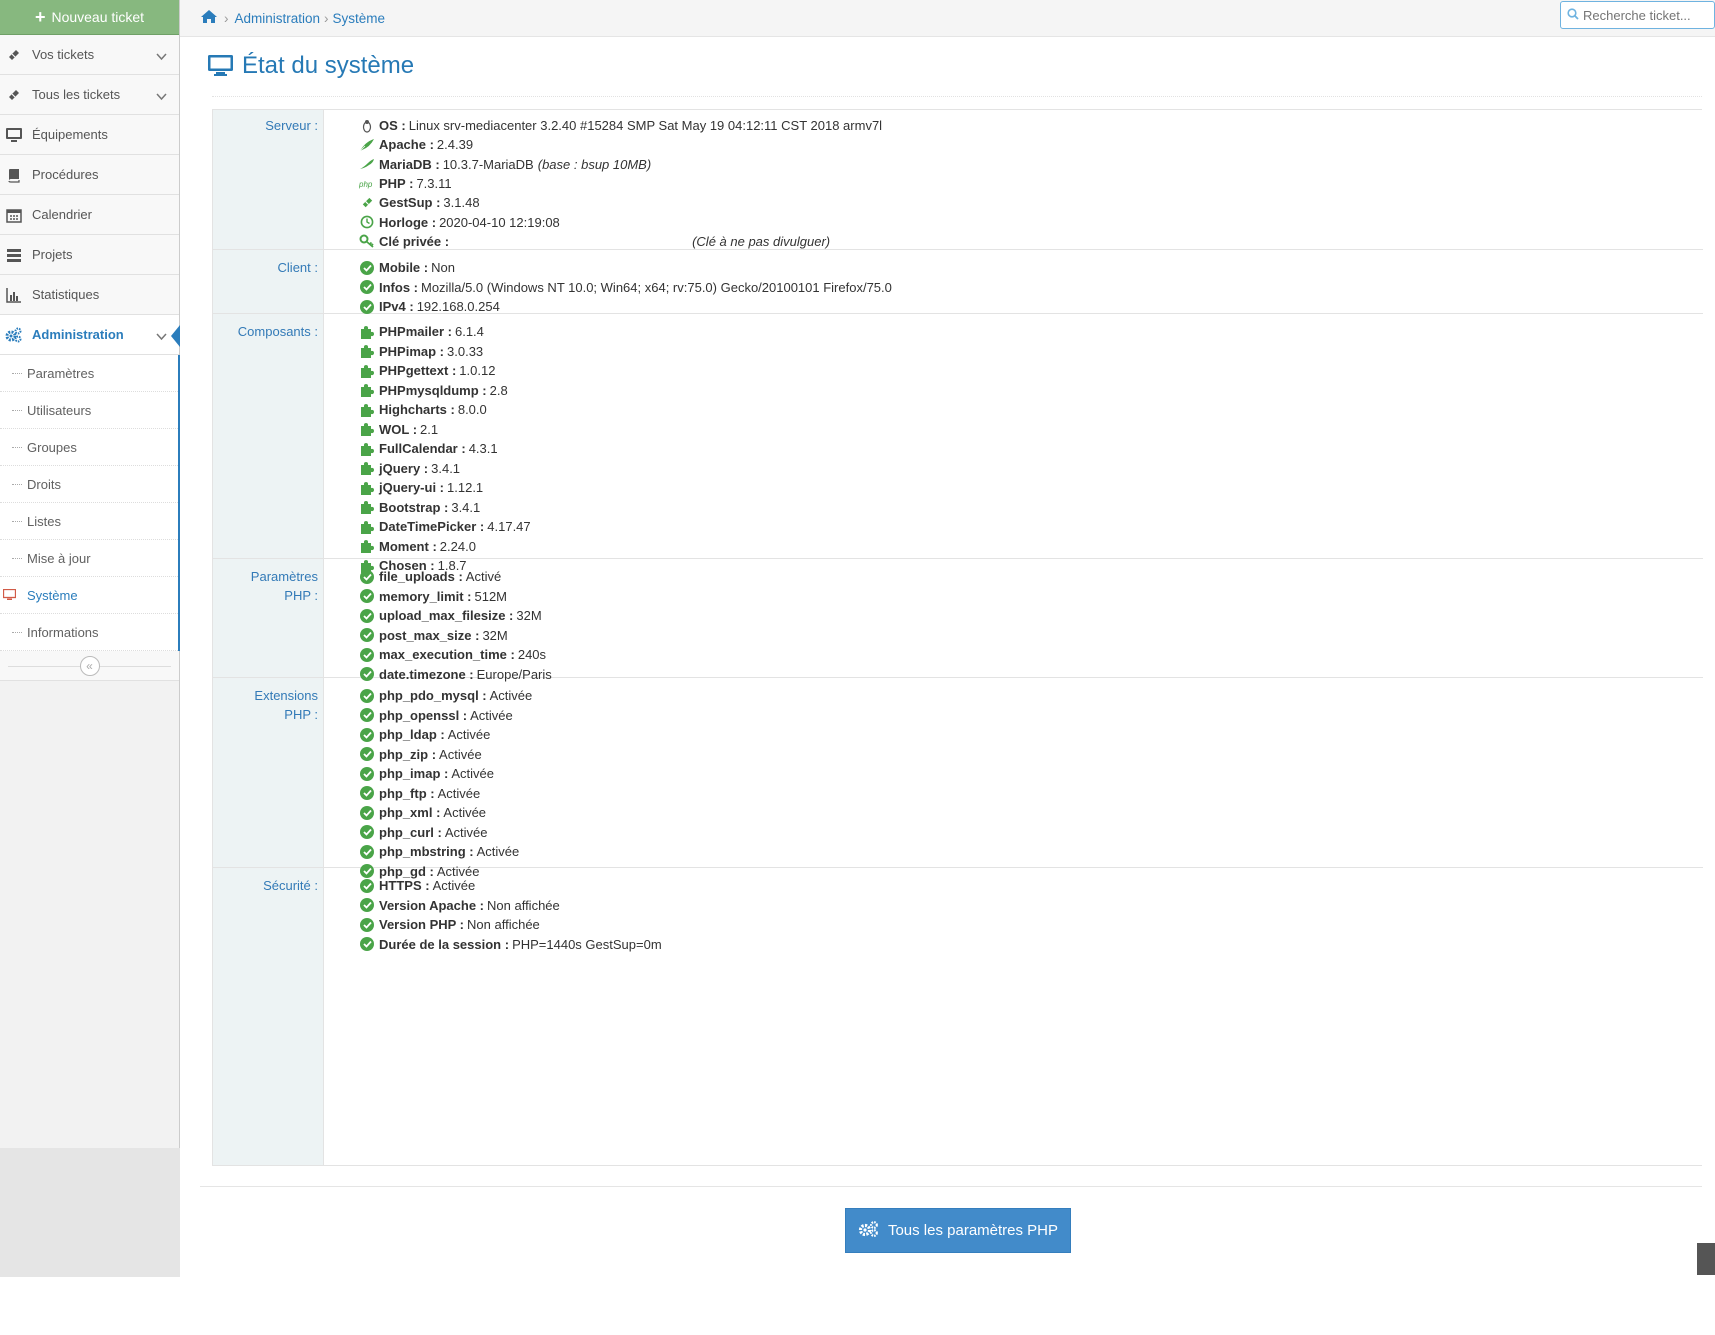  What do you see at coordinates (70, 134) in the screenshot?
I see `sidebar-item-label: Équipements` at bounding box center [70, 134].